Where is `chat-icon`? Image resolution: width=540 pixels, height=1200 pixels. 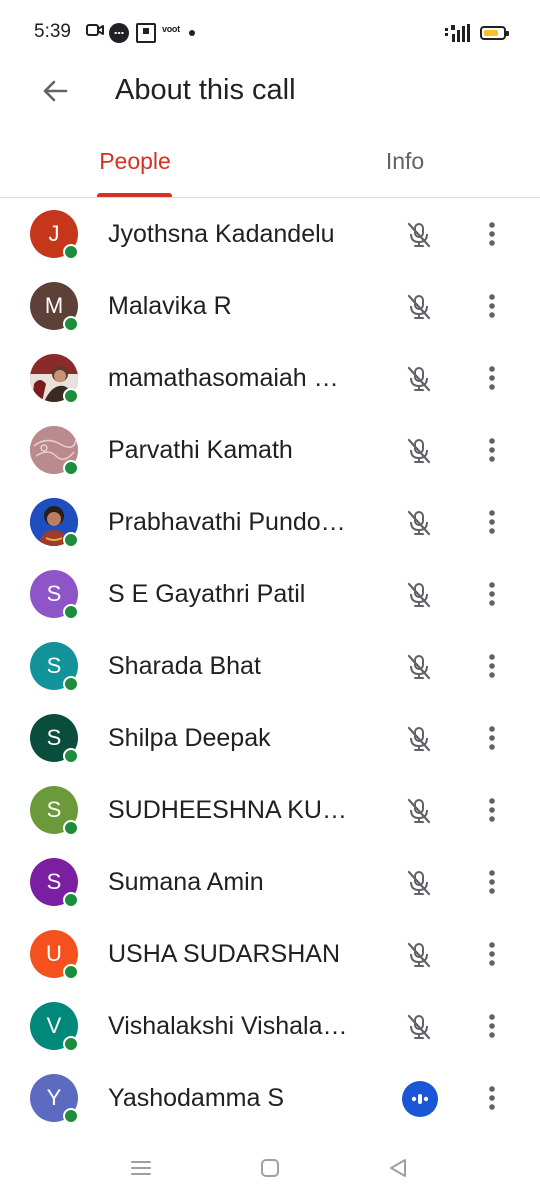
chat-icon is located at coordinates (119, 33).